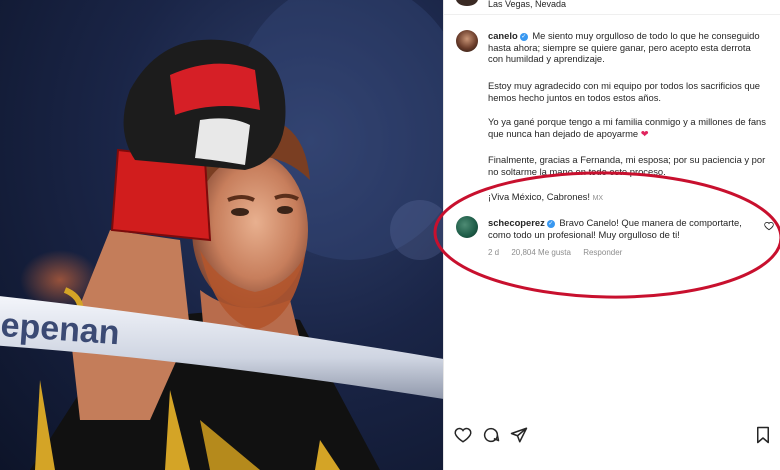 The image size is (780, 470). What do you see at coordinates (763, 435) in the screenshot?
I see `bookmark-icon` at bounding box center [763, 435].